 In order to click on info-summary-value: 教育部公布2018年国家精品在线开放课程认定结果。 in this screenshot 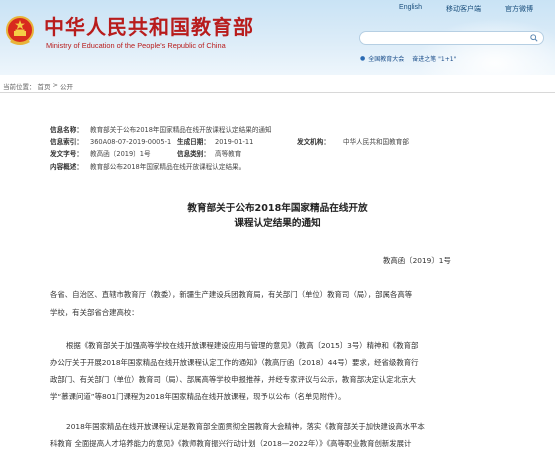, I will do `click(168, 166)`.